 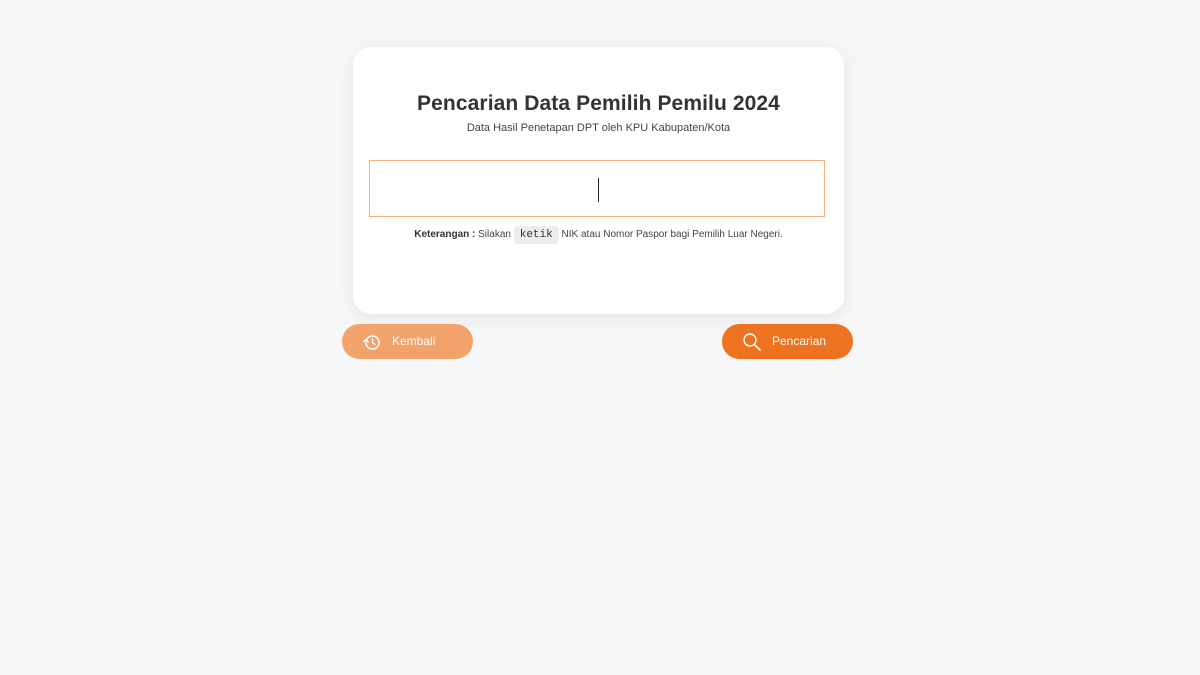 What do you see at coordinates (372, 342) in the screenshot?
I see `history-back-icon` at bounding box center [372, 342].